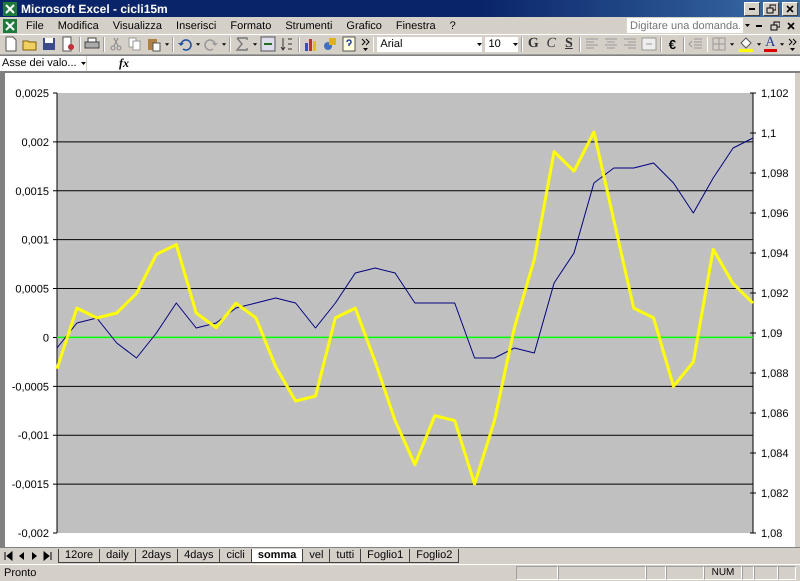  I want to click on font-size-dropdown: 10, so click(501, 44).